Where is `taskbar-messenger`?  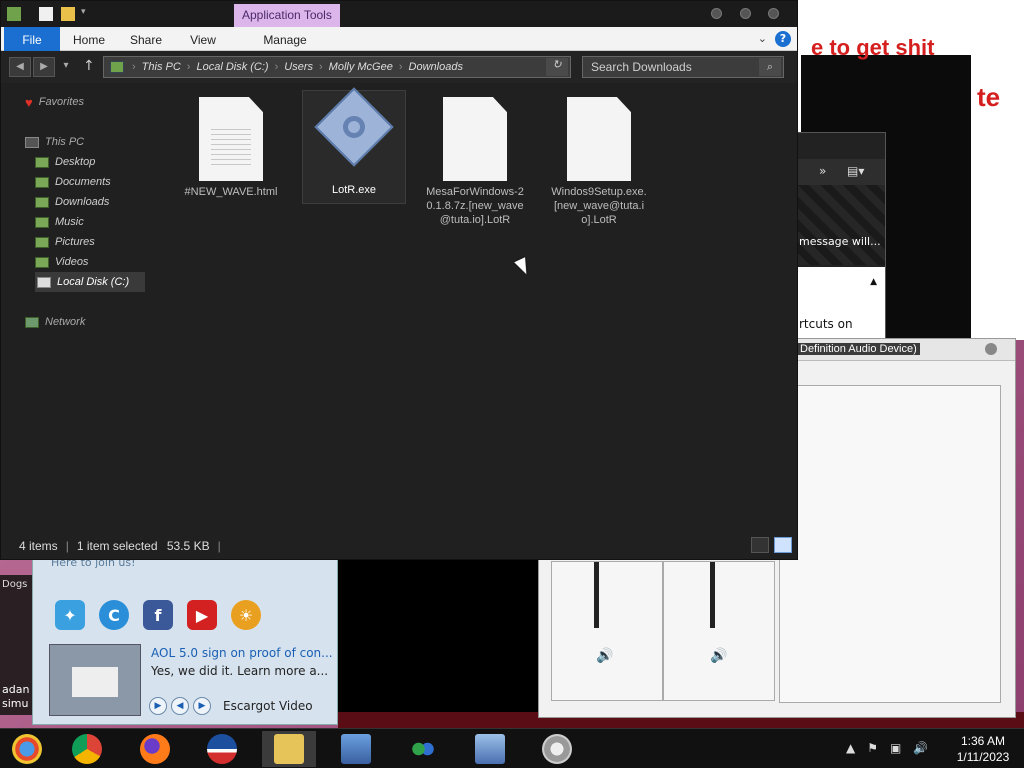 taskbar-messenger is located at coordinates (423, 749).